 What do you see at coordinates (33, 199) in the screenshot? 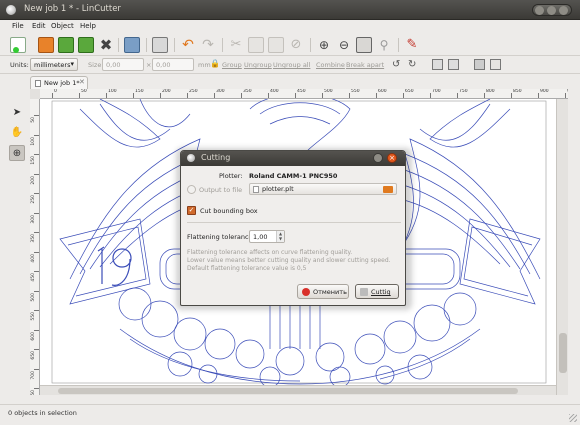
I see `ruler-tick-label: 250` at bounding box center [33, 199].